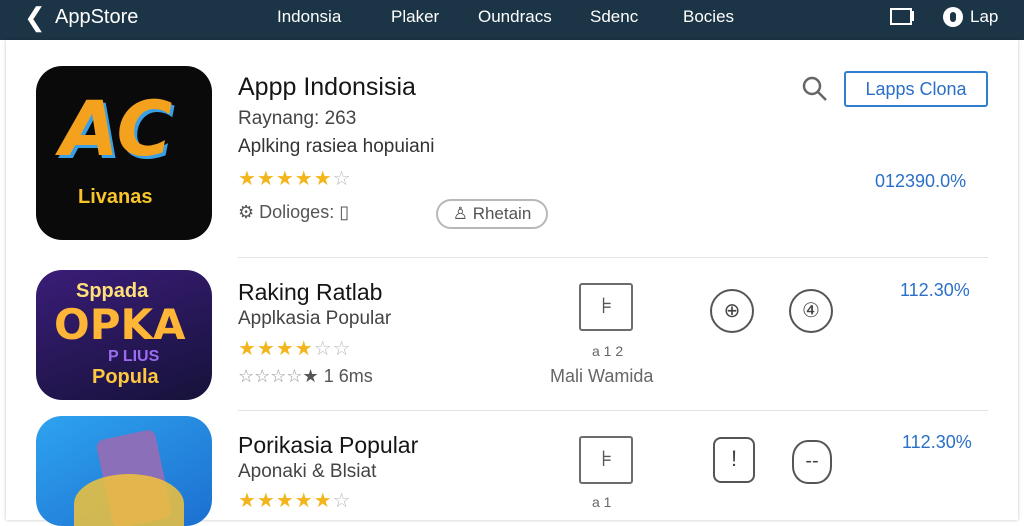 Image resolution: width=1024 pixels, height=526 pixels. Describe the element at coordinates (348, 376) in the screenshot. I see `list-item-1-extra-text: 1 6ms` at that location.